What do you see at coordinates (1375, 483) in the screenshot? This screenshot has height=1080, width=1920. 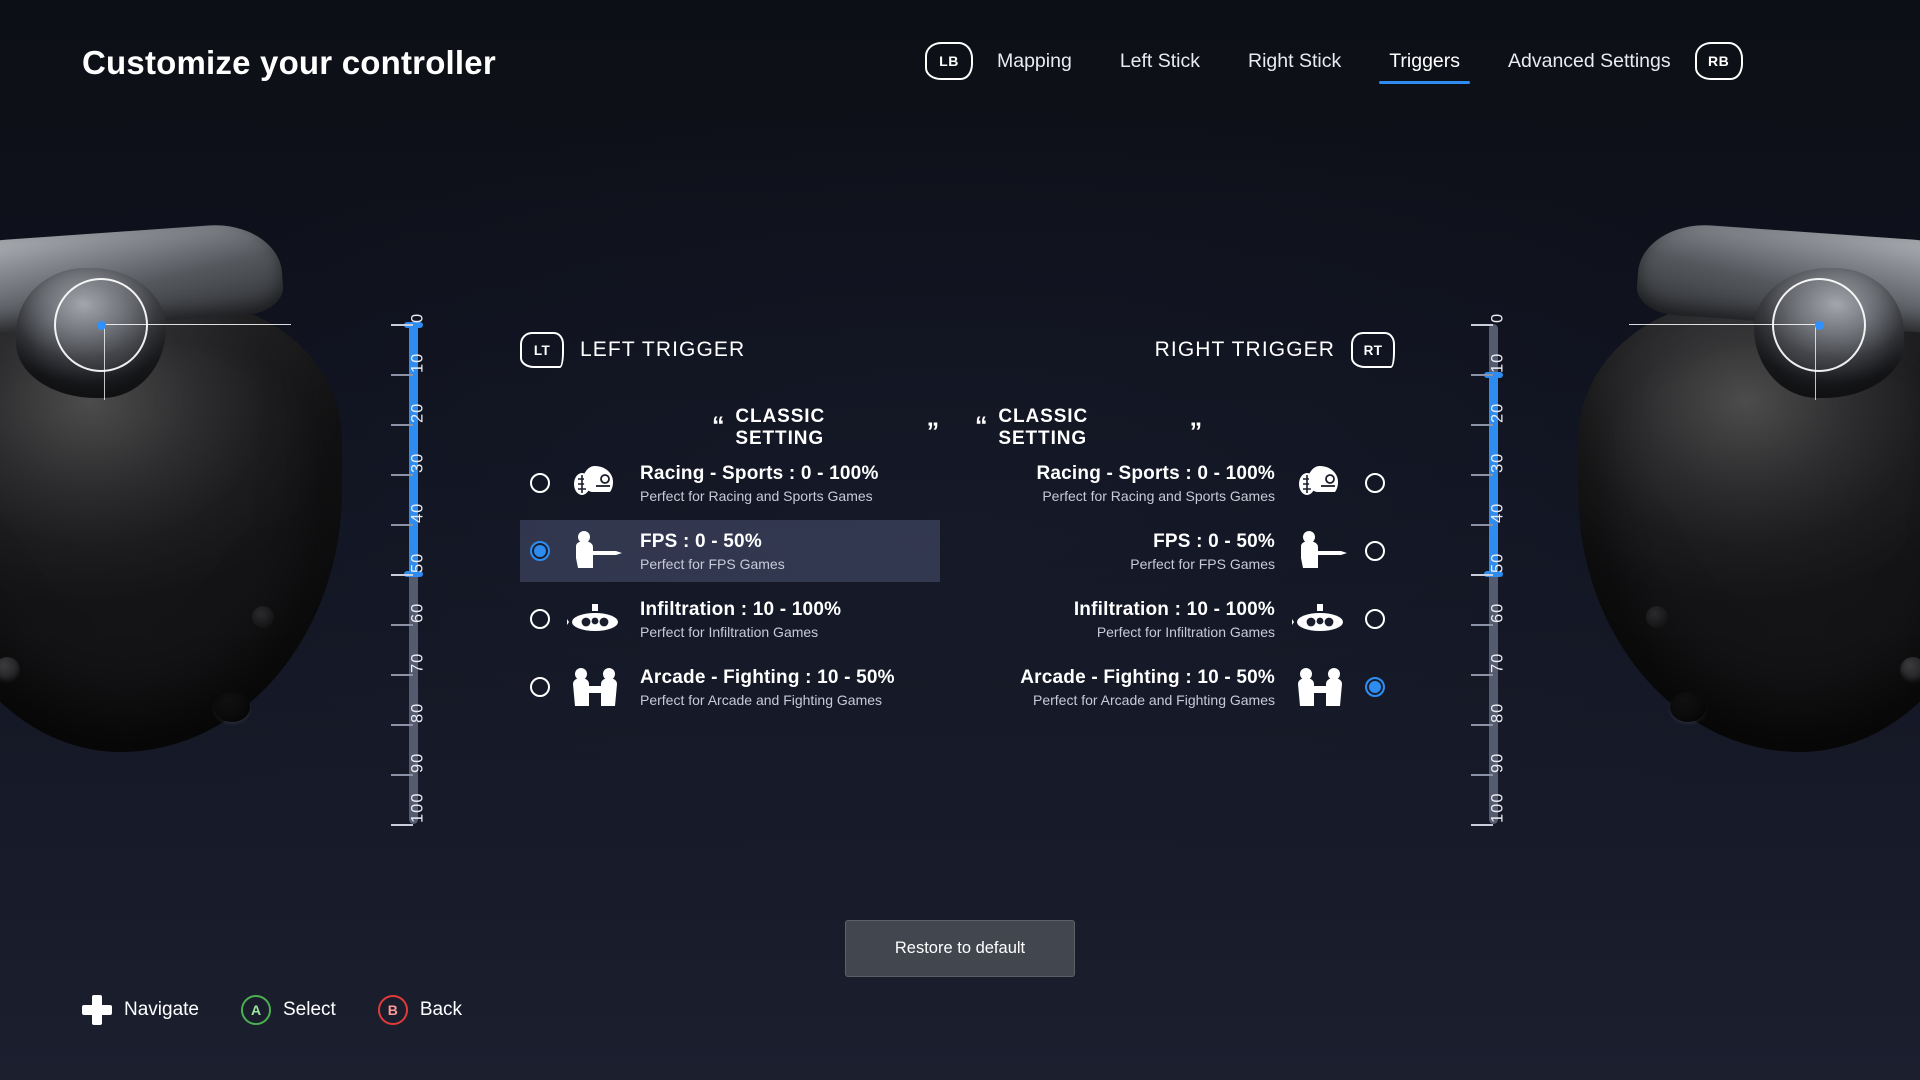 I see `right-radio-racing` at bounding box center [1375, 483].